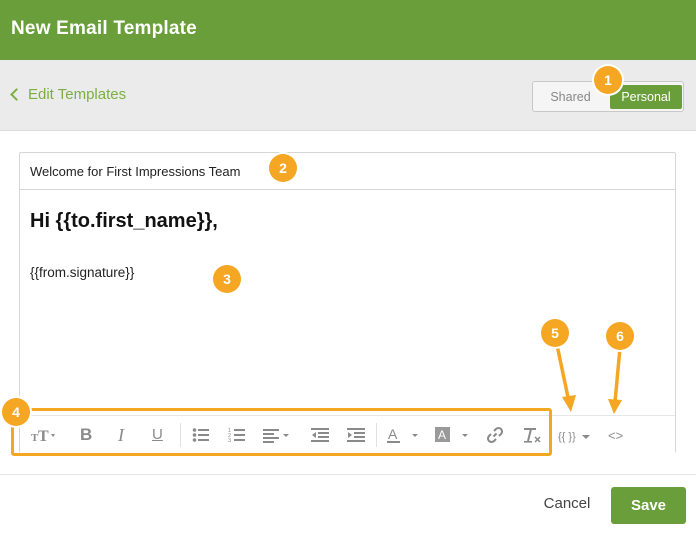 The width and height of the screenshot is (696, 533). I want to click on bold-button: B, so click(86, 435).